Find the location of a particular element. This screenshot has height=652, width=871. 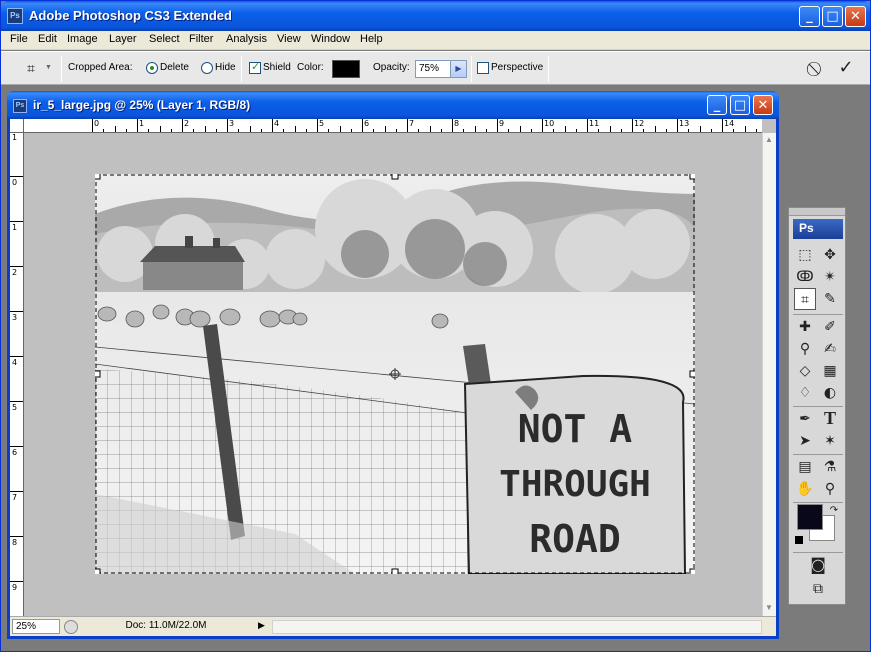

commit-check-icon: ✓ is located at coordinates (846, 68).